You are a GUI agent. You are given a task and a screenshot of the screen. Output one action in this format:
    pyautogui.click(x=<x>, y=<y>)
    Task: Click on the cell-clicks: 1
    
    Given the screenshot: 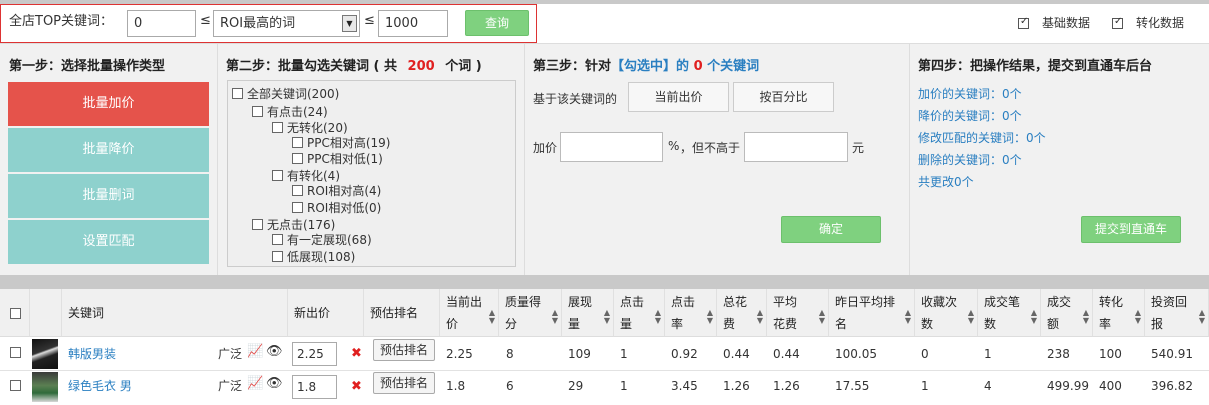 What is the action you would take?
    pyautogui.click(x=624, y=354)
    